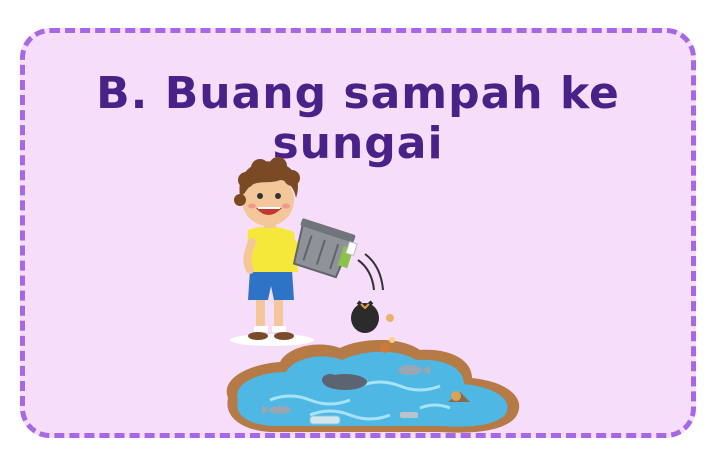 This screenshot has height=464, width=720. Describe the element at coordinates (358, 93) in the screenshot. I see `title-line-1: B. Buang sampah ke` at that location.